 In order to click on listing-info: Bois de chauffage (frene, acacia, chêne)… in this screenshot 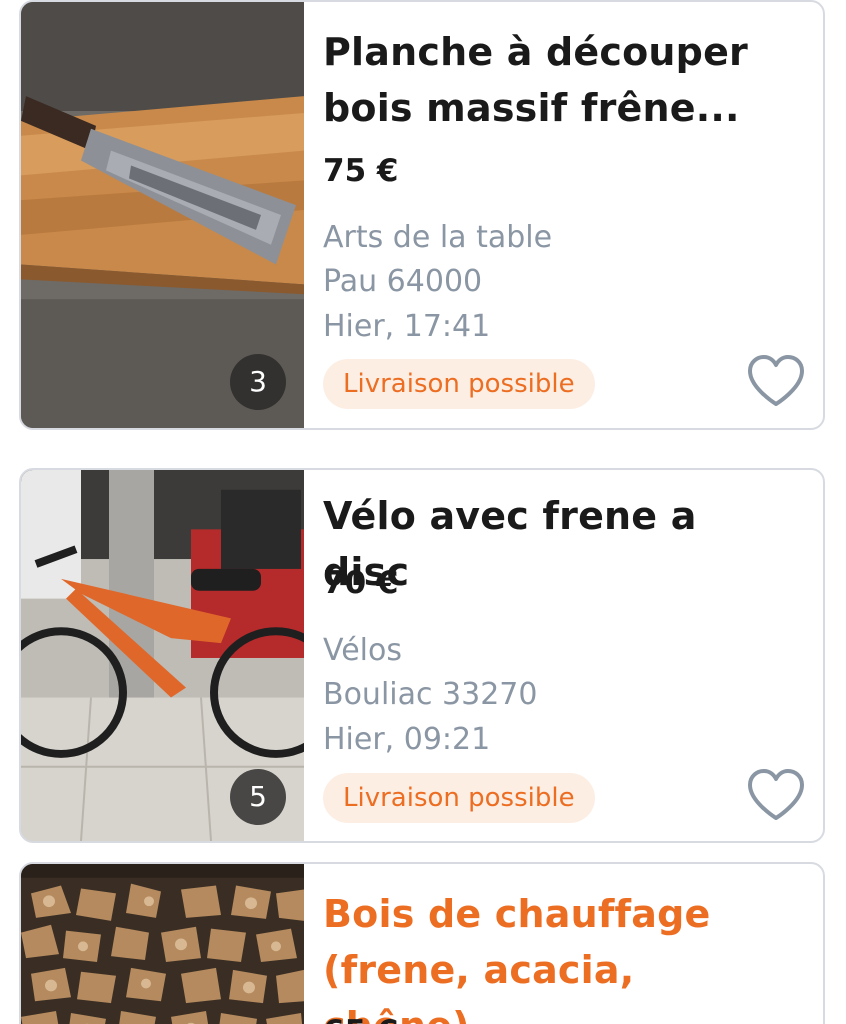, I will do `click(573, 944)`.